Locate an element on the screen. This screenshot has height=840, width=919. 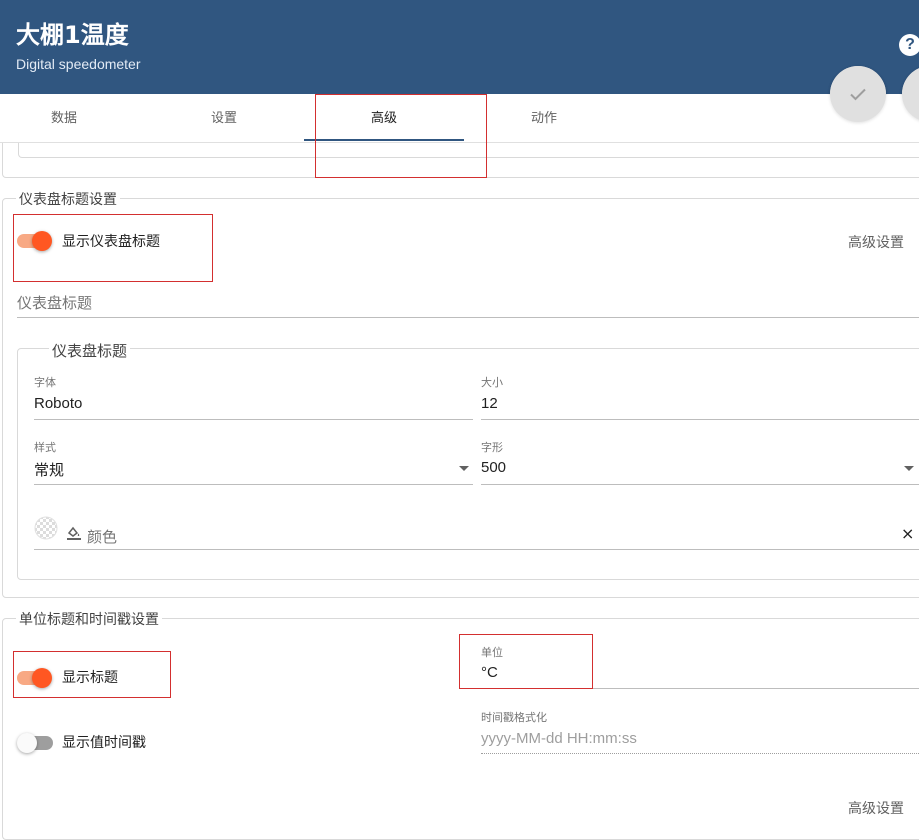
widget-subtitle: Digital speedometer is located at coordinates (78, 64).